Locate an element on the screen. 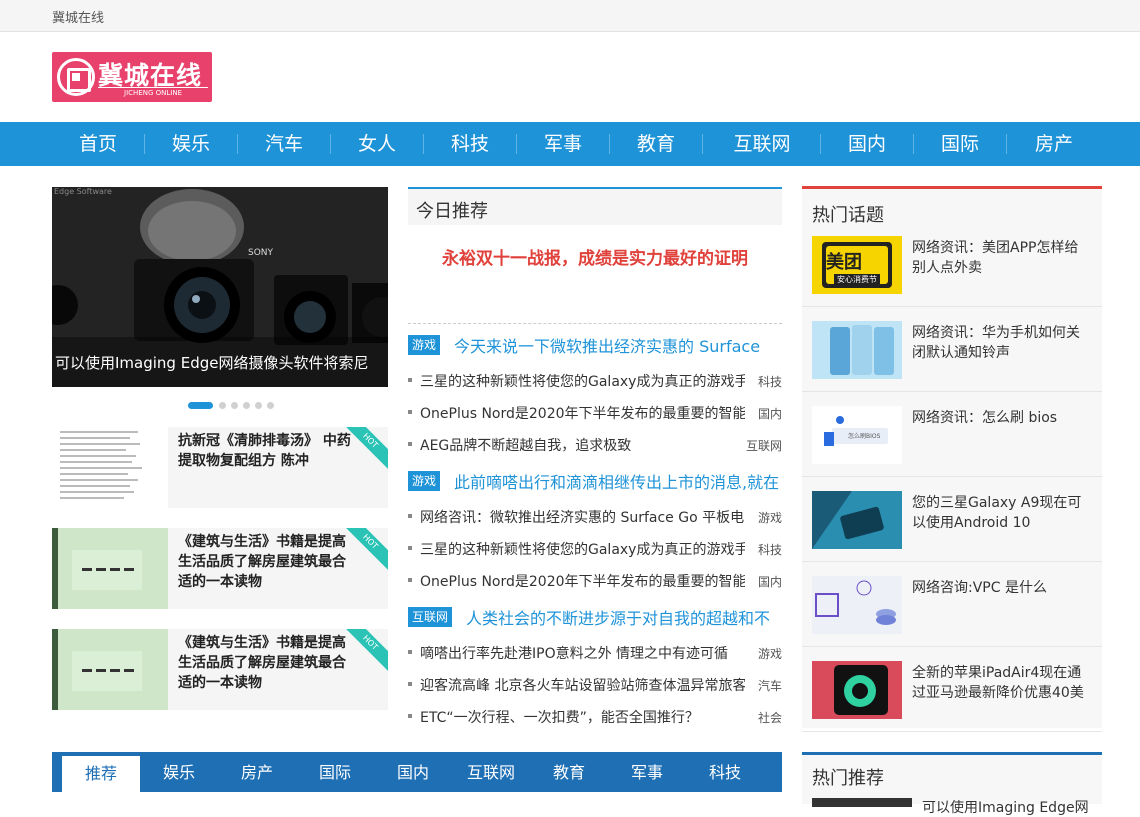  news-group-header: 互联网 人类社会的不断进步源于对自我的超越和不 is located at coordinates (595, 616).